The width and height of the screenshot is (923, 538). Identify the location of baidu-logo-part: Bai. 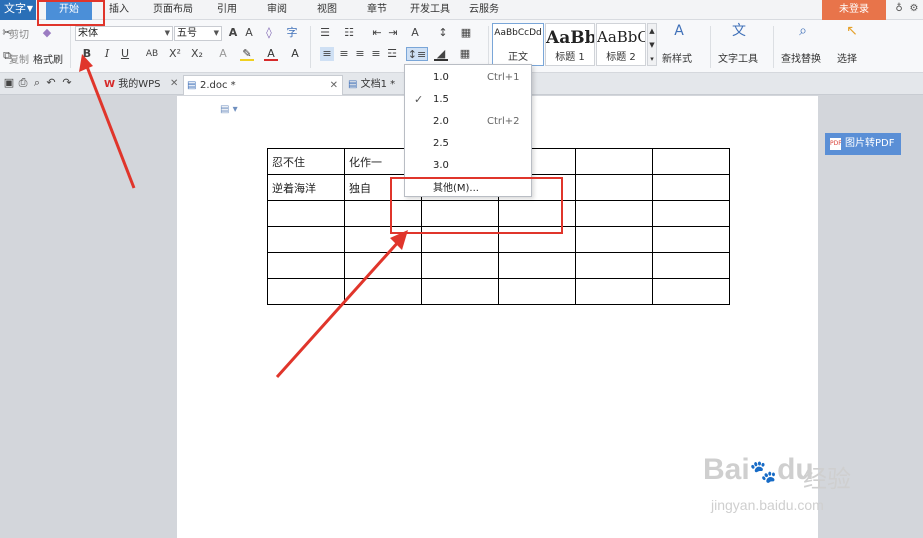
(726, 469).